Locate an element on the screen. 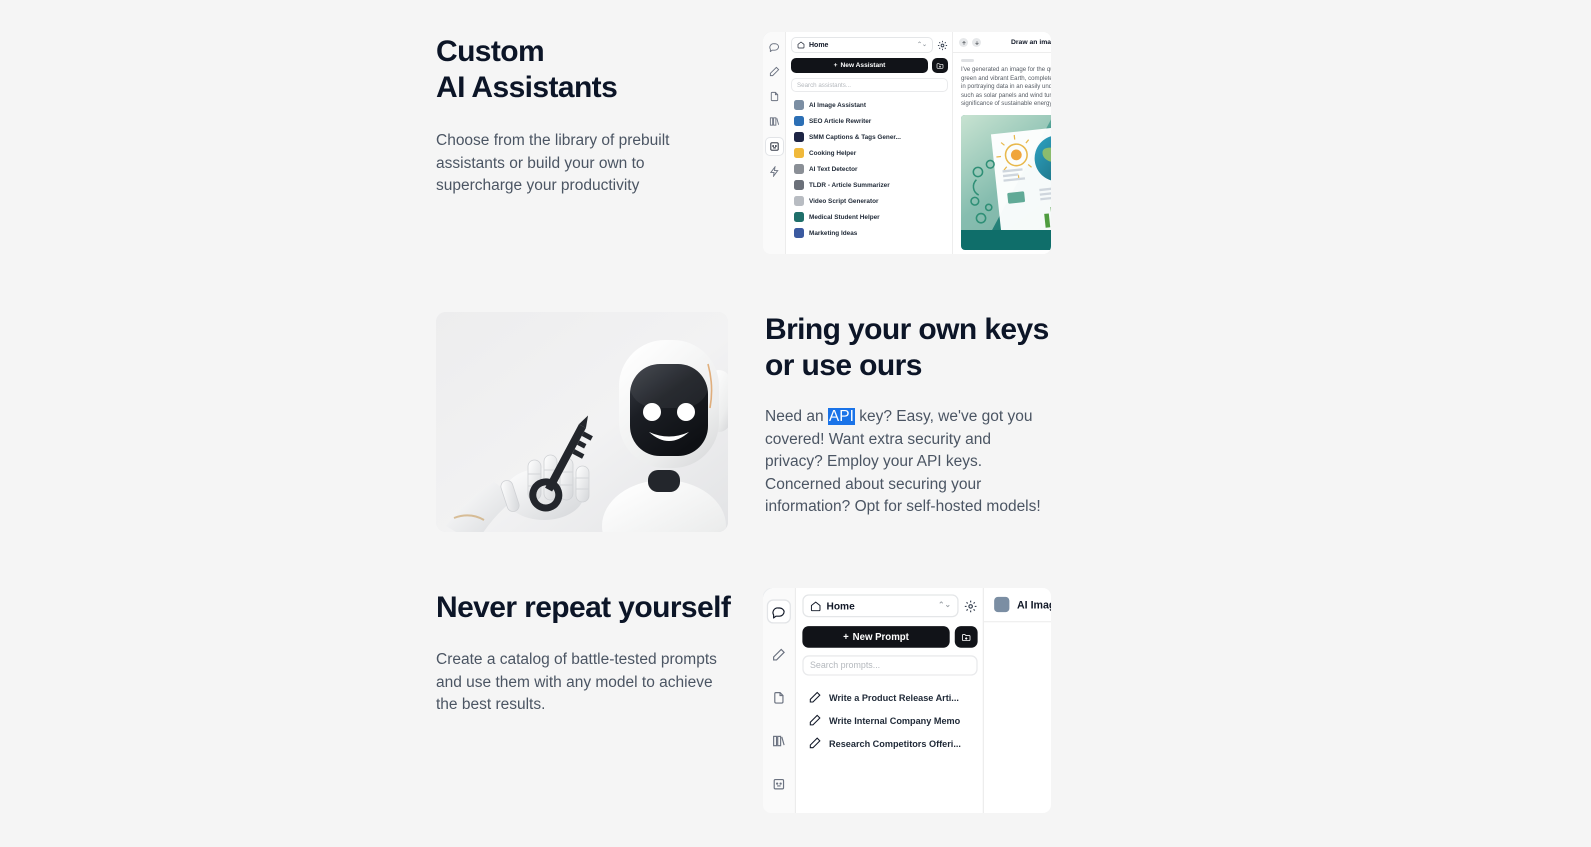  prompt-detail-body: I is located at coordinates (1017, 717).